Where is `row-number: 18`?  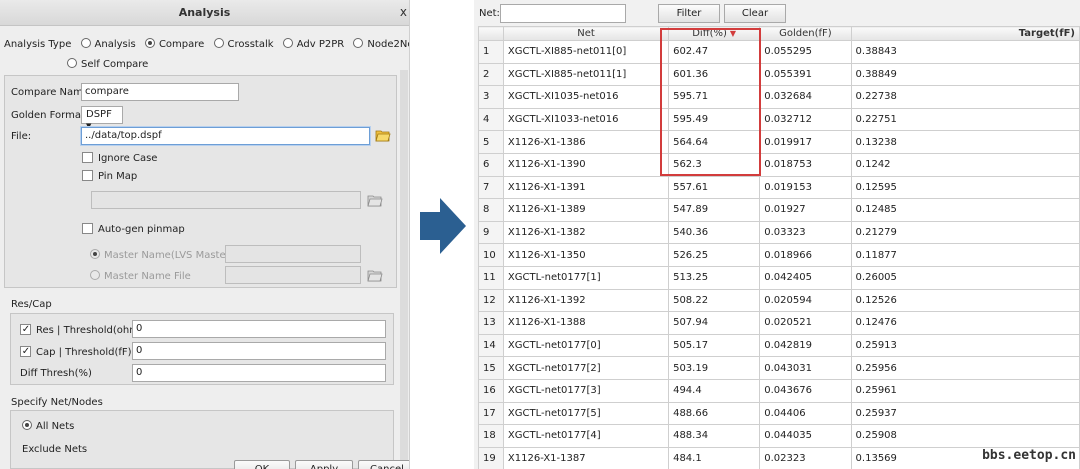 row-number: 18 is located at coordinates (491, 436).